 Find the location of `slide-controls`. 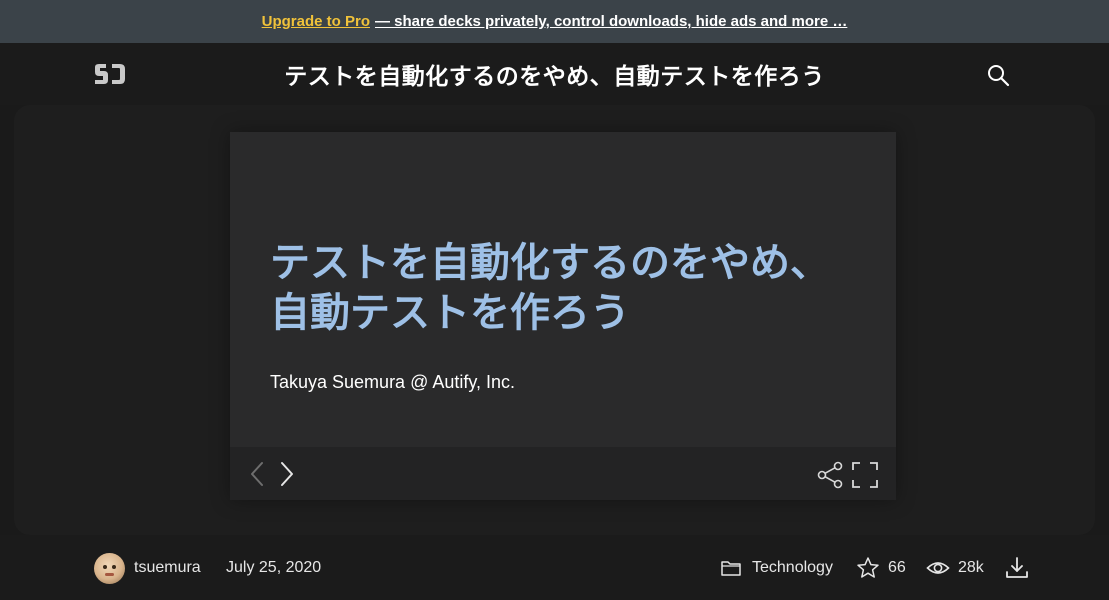

slide-controls is located at coordinates (563, 473).